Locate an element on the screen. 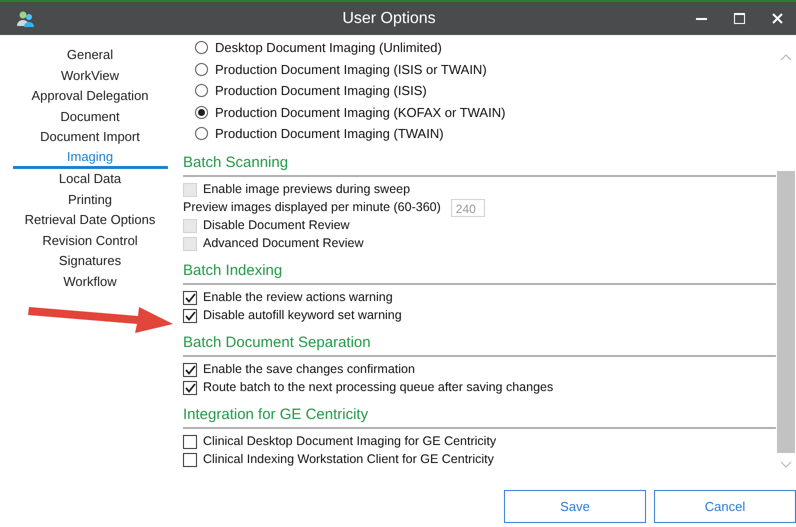 This screenshot has height=527, width=796. section-heading: Batch Scanning is located at coordinates (236, 162).